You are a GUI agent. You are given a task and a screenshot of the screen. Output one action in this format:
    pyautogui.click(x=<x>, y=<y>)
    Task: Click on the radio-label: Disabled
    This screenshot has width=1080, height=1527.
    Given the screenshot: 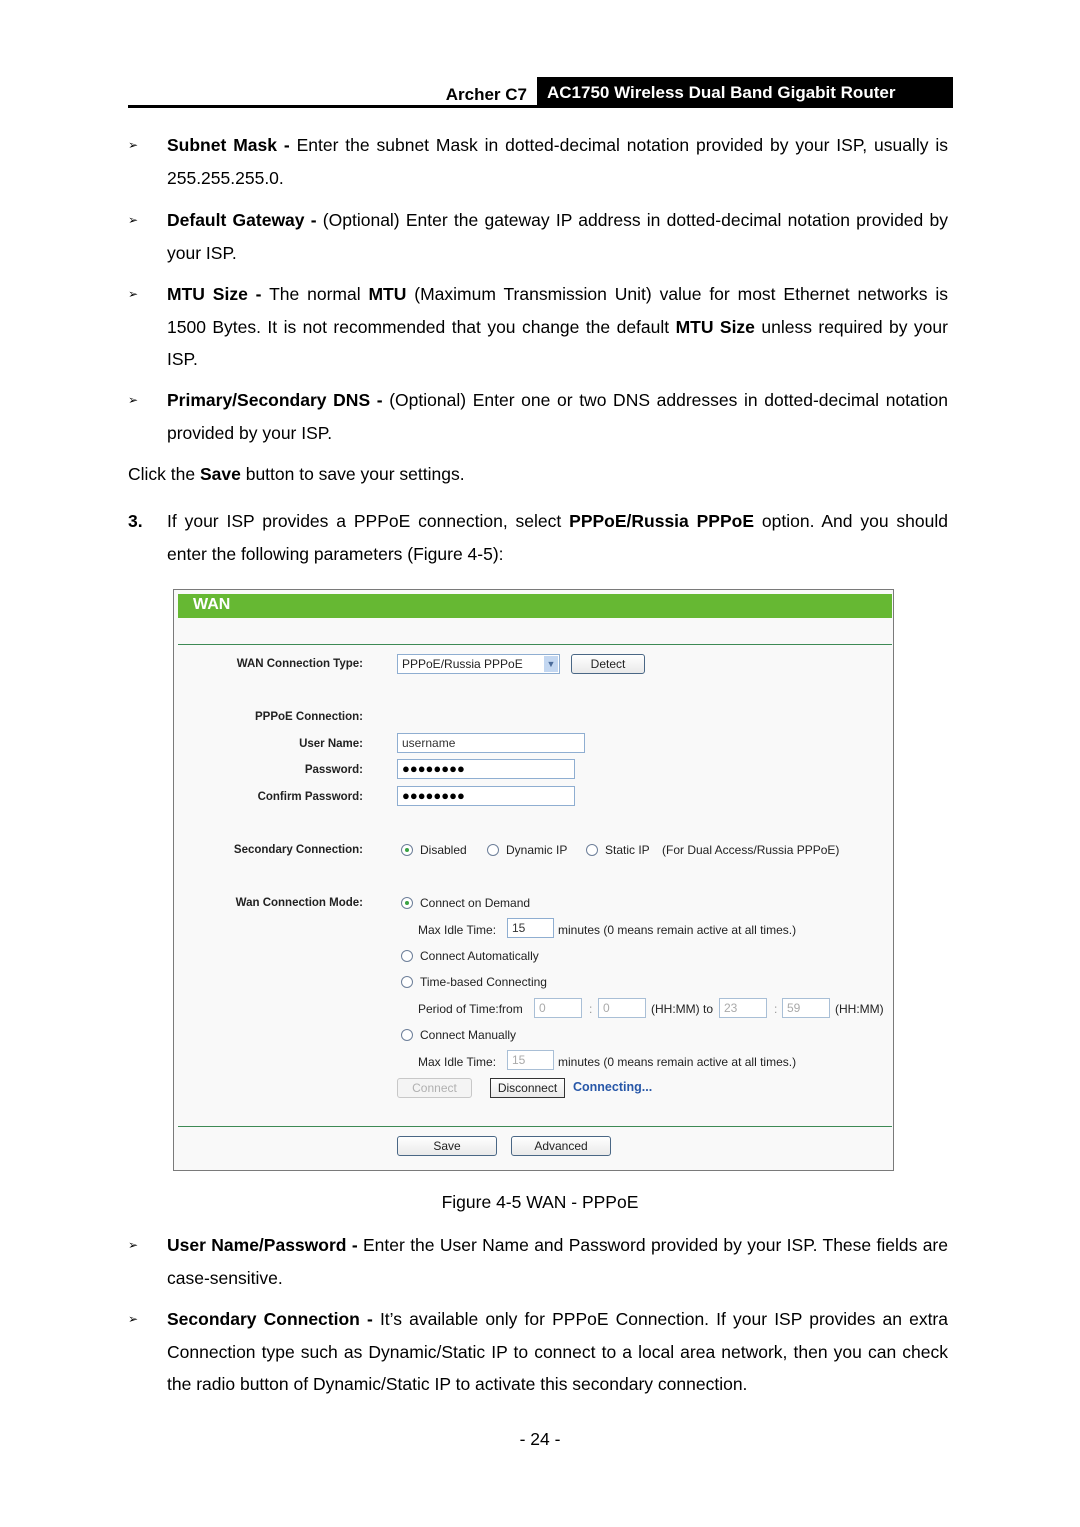 What is the action you would take?
    pyautogui.click(x=443, y=850)
    